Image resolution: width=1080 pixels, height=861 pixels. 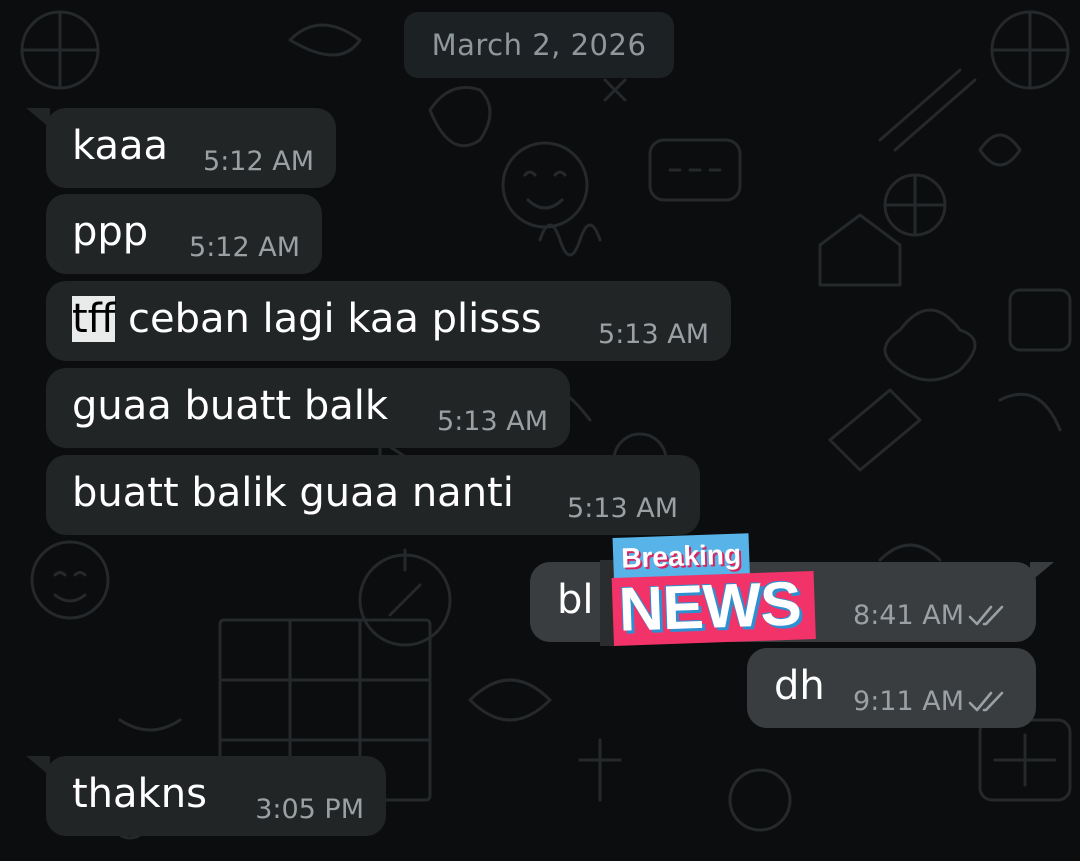 I want to click on incoming-message: guaa buatt balk 5:13 AM, so click(x=308, y=408).